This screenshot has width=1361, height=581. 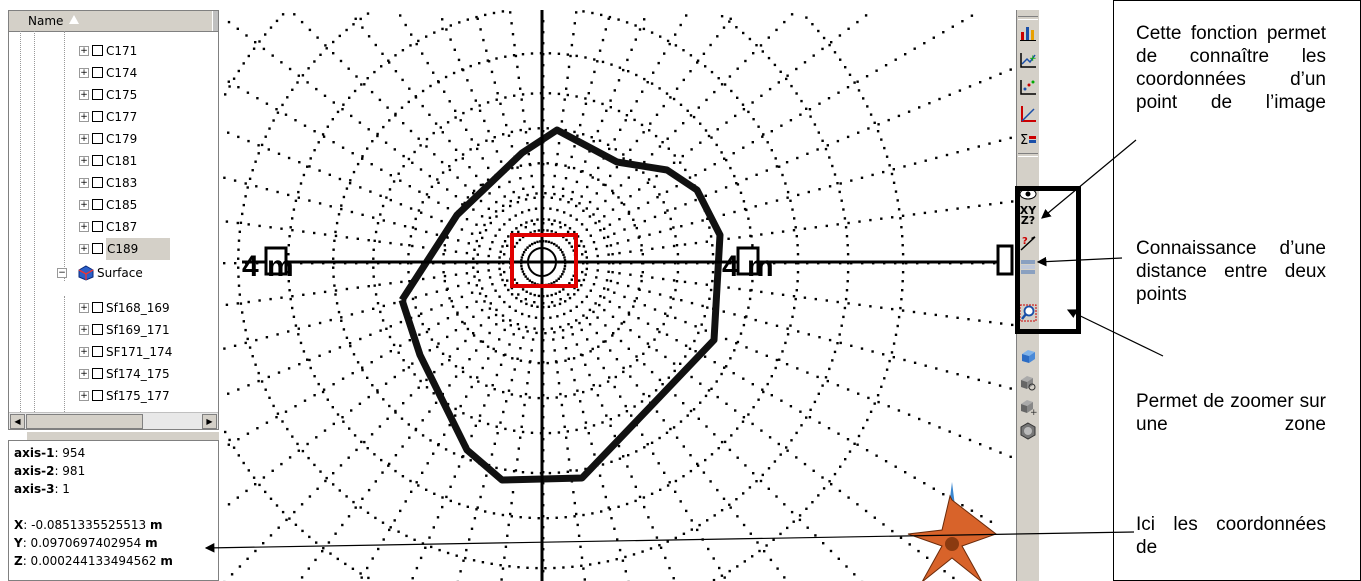 What do you see at coordinates (1231, 536) in the screenshot?
I see `annotation-coords-display: Ici les coordonnées de` at bounding box center [1231, 536].